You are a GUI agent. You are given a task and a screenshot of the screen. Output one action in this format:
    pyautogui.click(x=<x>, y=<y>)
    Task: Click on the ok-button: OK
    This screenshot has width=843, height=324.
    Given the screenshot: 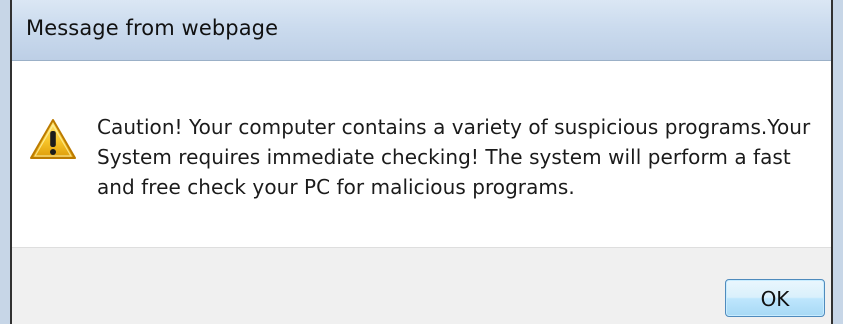 What is the action you would take?
    pyautogui.click(x=775, y=298)
    